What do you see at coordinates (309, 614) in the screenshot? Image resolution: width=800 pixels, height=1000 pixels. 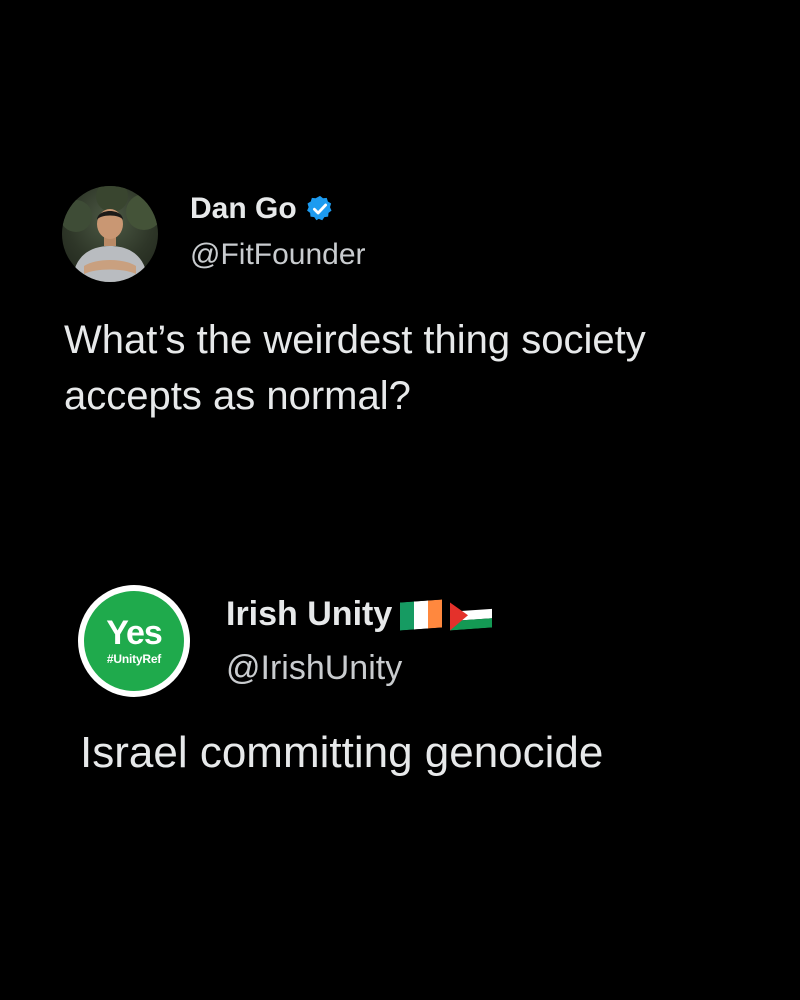 I see `display-name: Irish Unity` at bounding box center [309, 614].